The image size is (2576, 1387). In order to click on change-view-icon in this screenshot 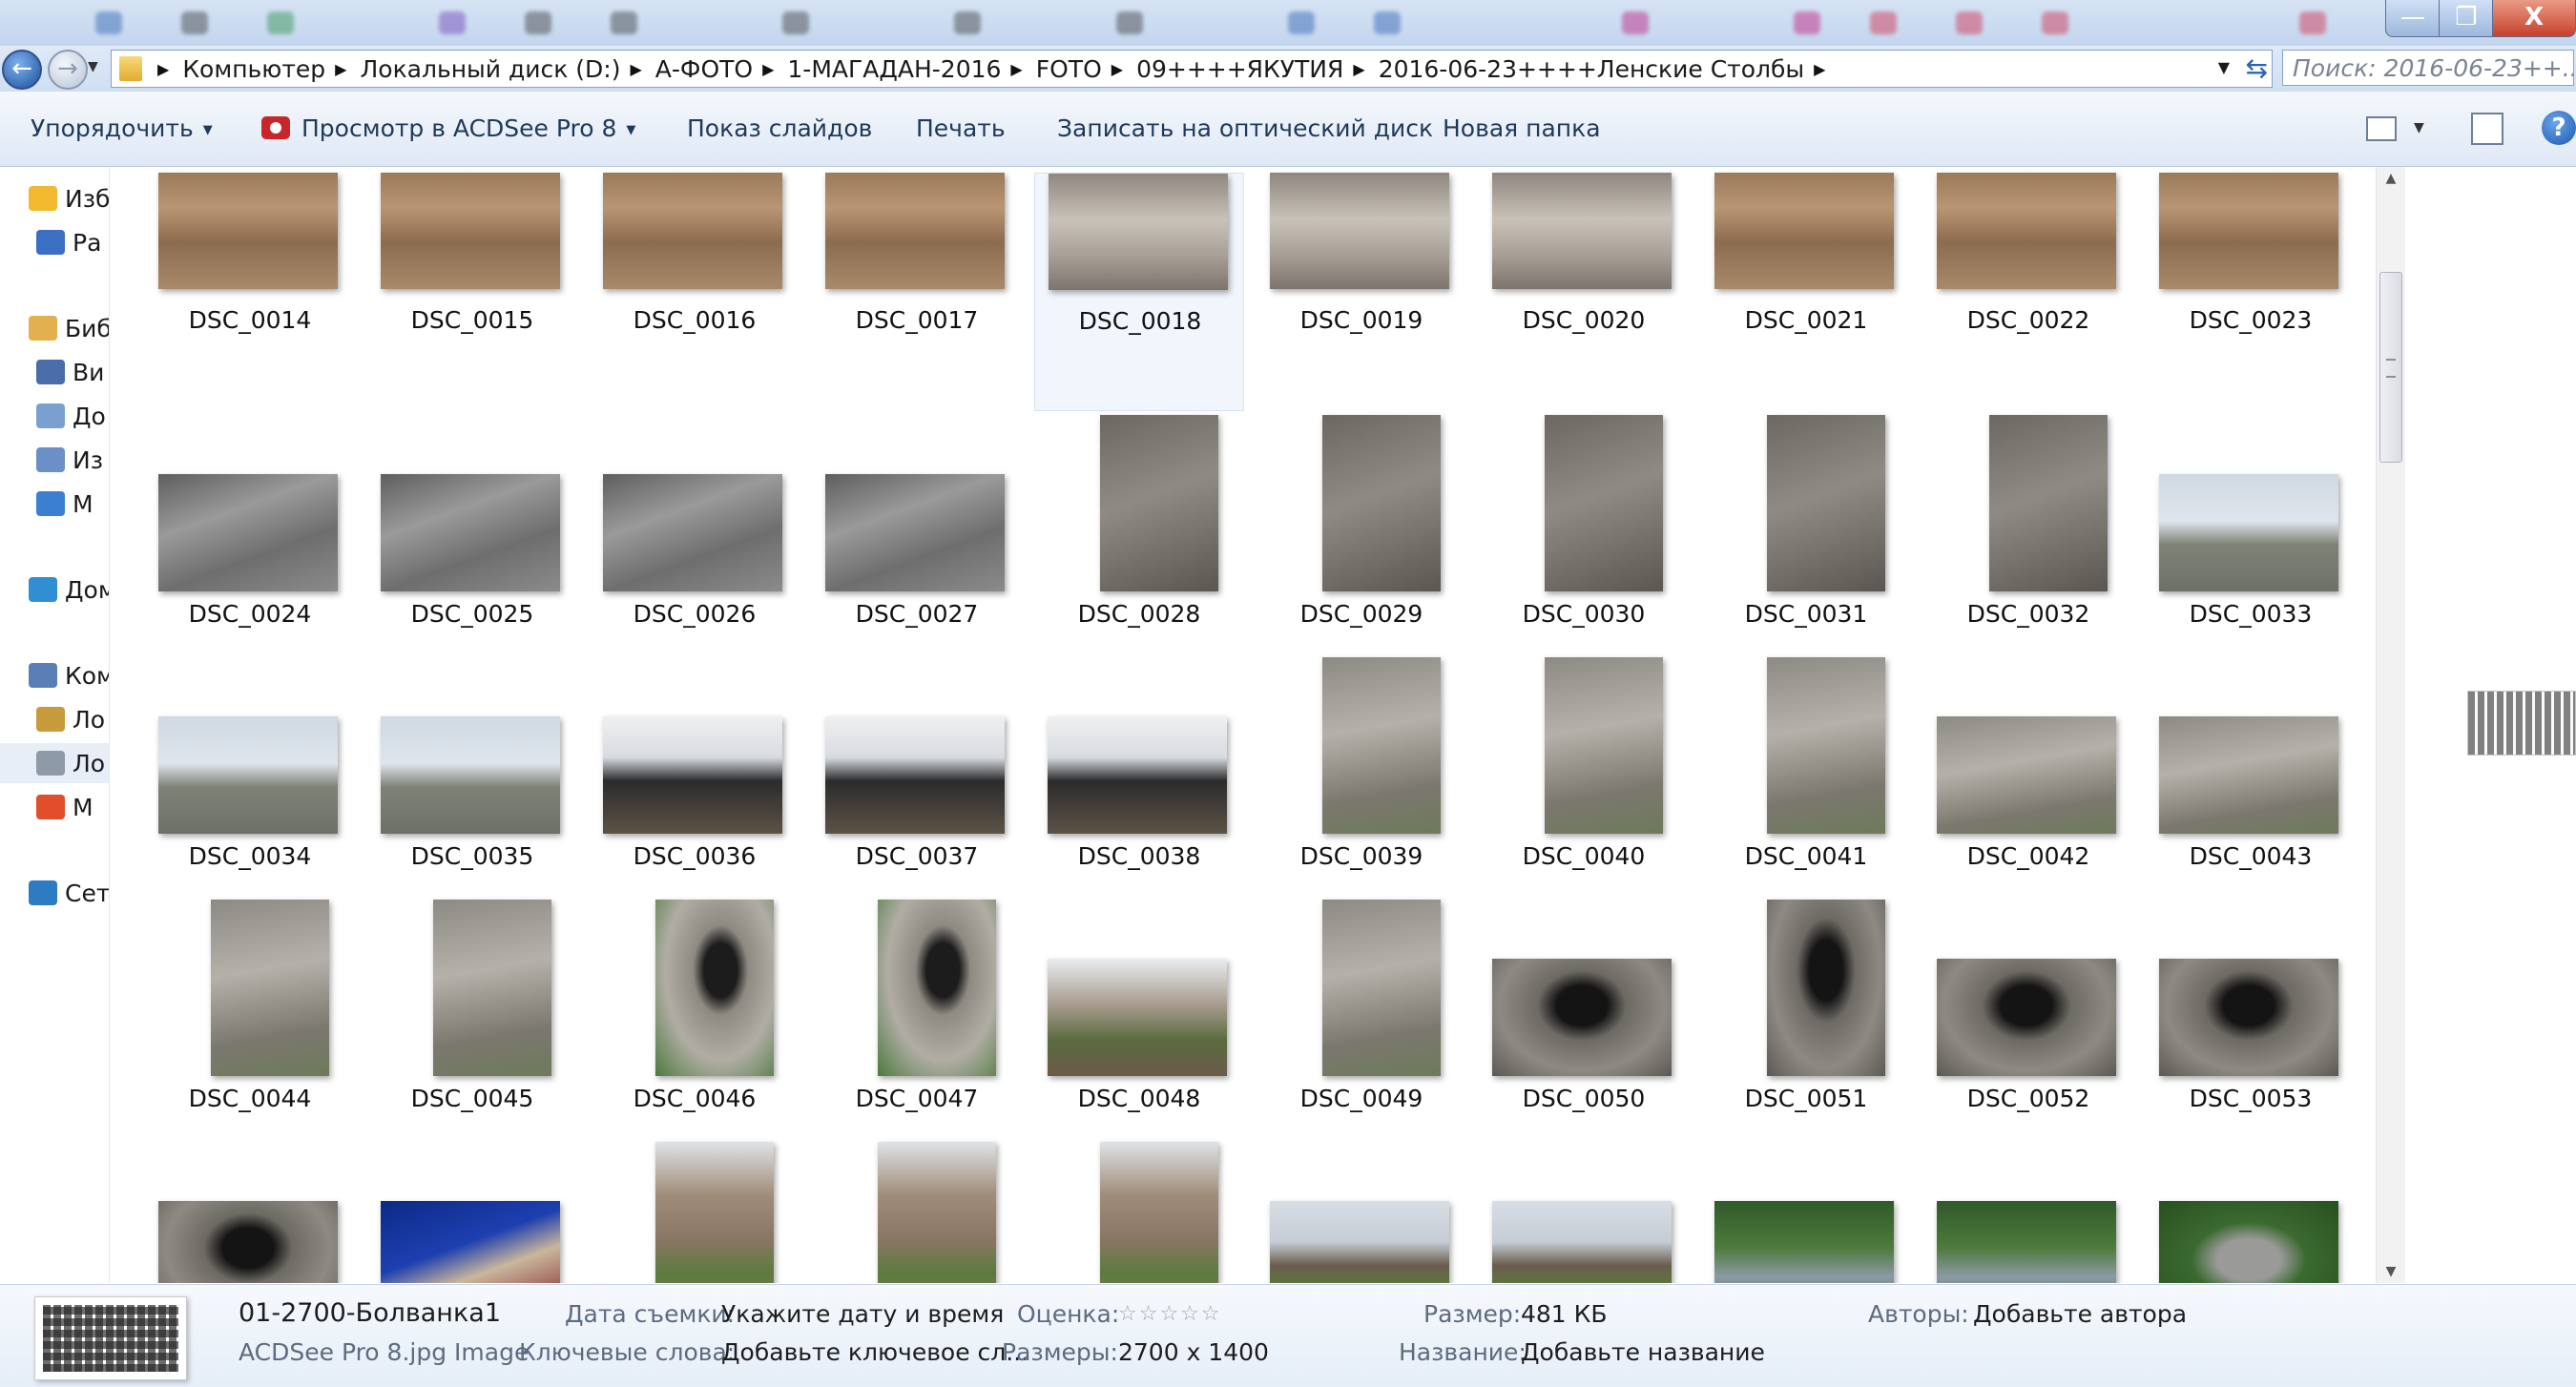, I will do `click(2381, 128)`.